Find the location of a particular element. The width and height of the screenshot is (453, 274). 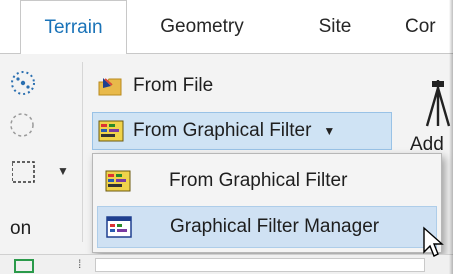

green-grid-icon is located at coordinates (24, 266).